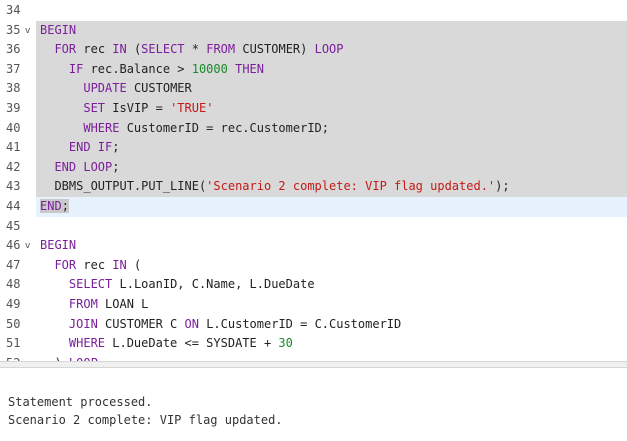  What do you see at coordinates (331, 167) in the screenshot?
I see `code-text: END LOOP;` at bounding box center [331, 167].